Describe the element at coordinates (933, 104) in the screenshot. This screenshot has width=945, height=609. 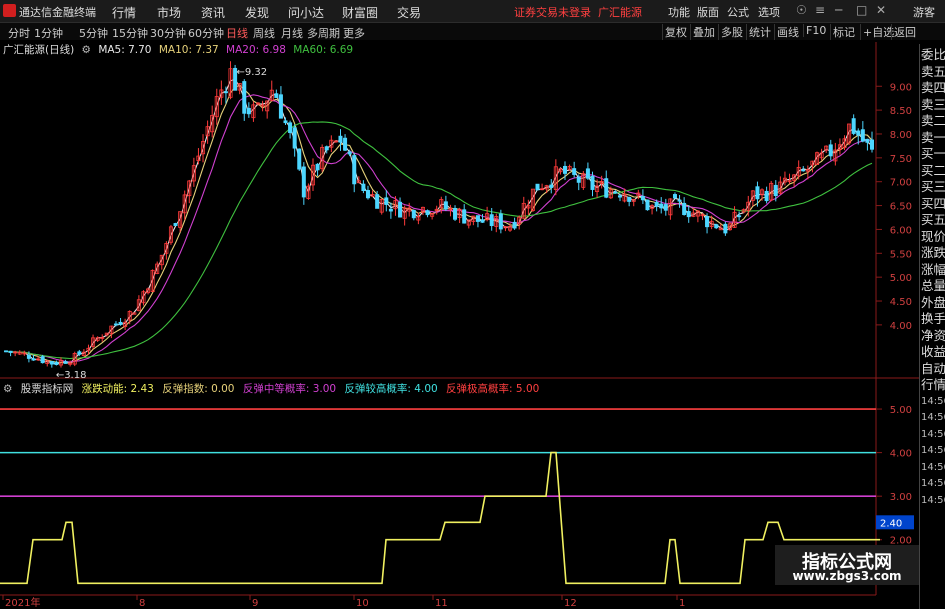
I see `quote-field: 卖三` at that location.